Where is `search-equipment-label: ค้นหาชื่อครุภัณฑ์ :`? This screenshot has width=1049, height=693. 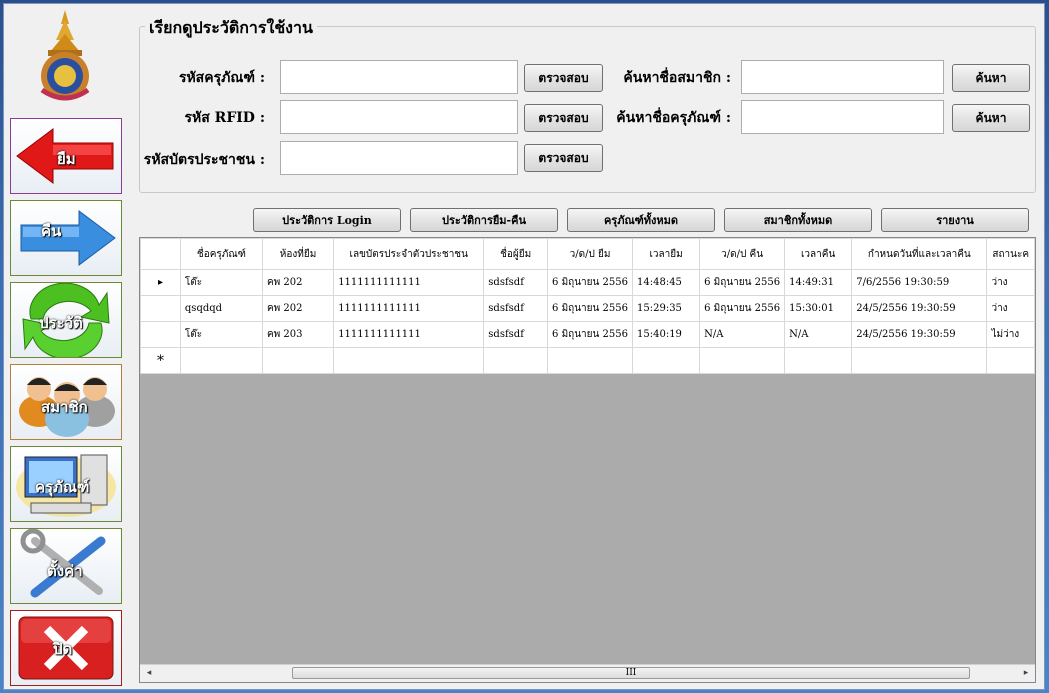 search-equipment-label: ค้นหาชื่อครุภัณฑ์ : is located at coordinates (673, 118).